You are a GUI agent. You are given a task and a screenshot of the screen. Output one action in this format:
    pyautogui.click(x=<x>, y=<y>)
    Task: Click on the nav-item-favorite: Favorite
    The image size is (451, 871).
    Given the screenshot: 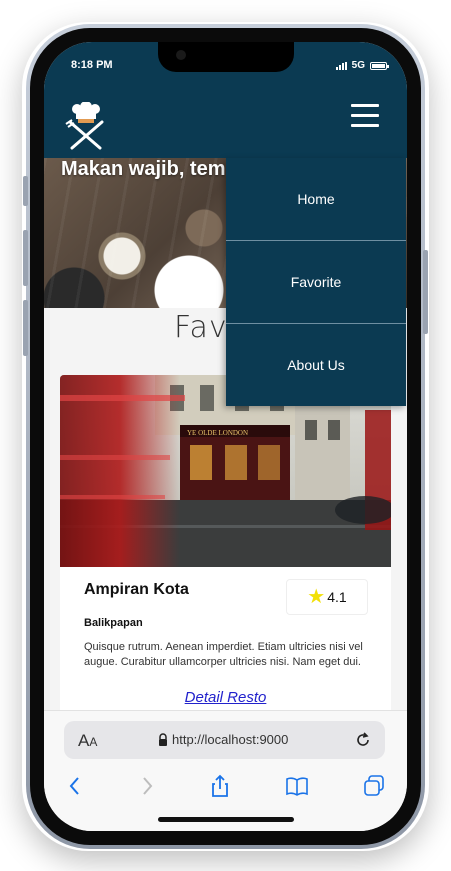 What is the action you would take?
    pyautogui.click(x=316, y=282)
    